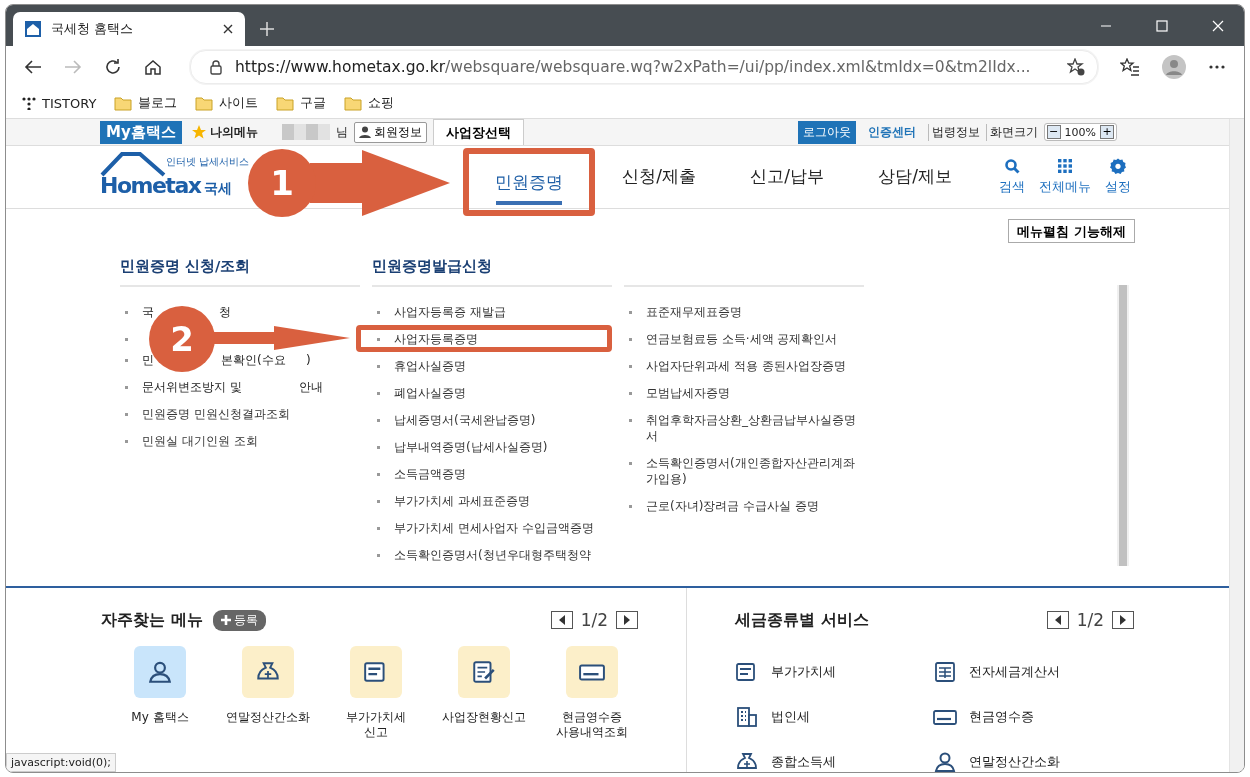  Describe the element at coordinates (228, 29) in the screenshot. I see `close-icon` at that location.